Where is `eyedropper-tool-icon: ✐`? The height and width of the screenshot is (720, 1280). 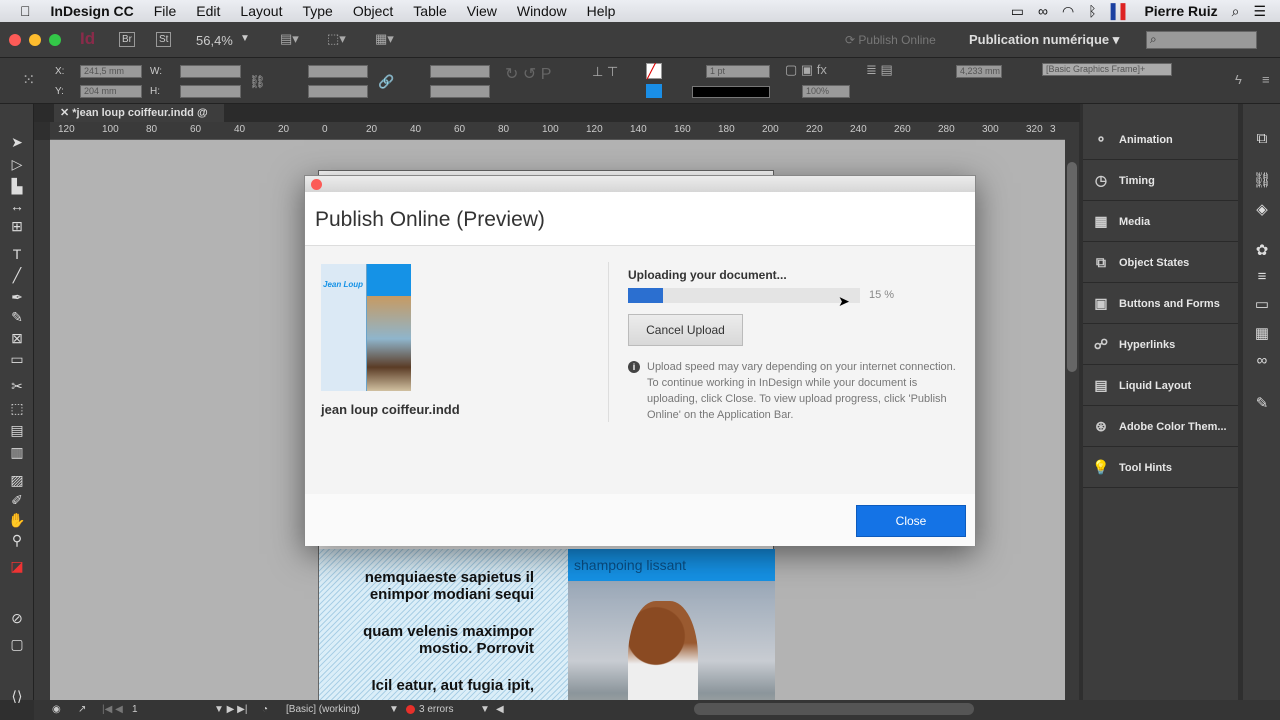 eyedropper-tool-icon: ✐ is located at coordinates (17, 501).